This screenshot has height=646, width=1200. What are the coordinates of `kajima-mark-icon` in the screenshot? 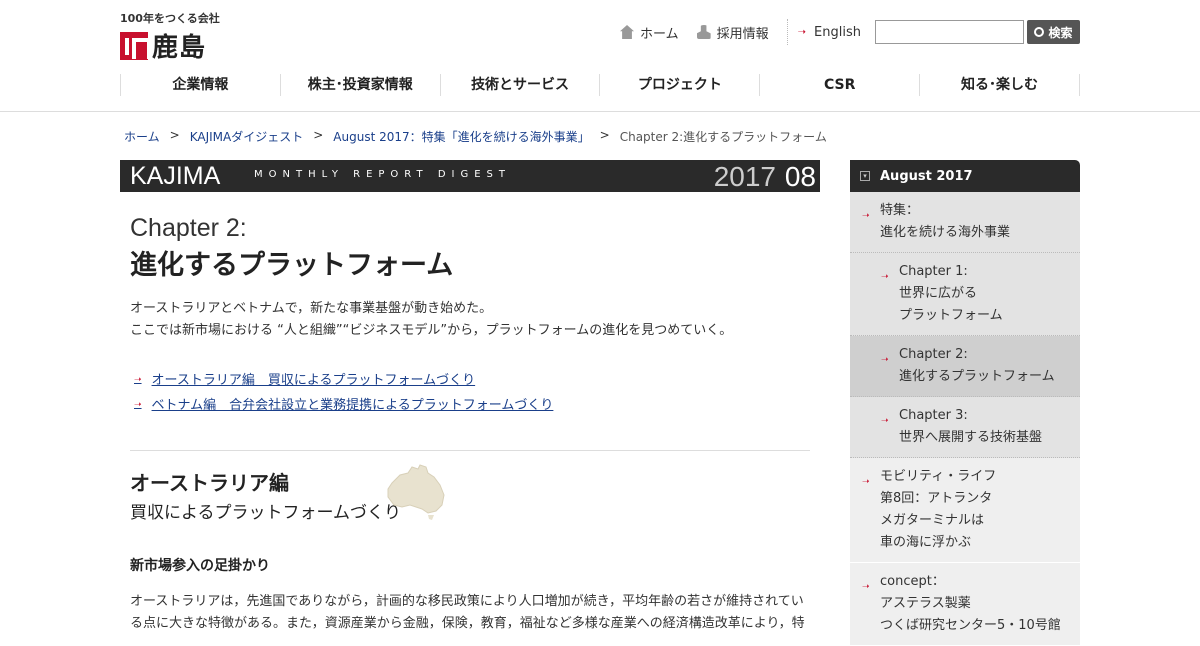 It's located at (135, 45).